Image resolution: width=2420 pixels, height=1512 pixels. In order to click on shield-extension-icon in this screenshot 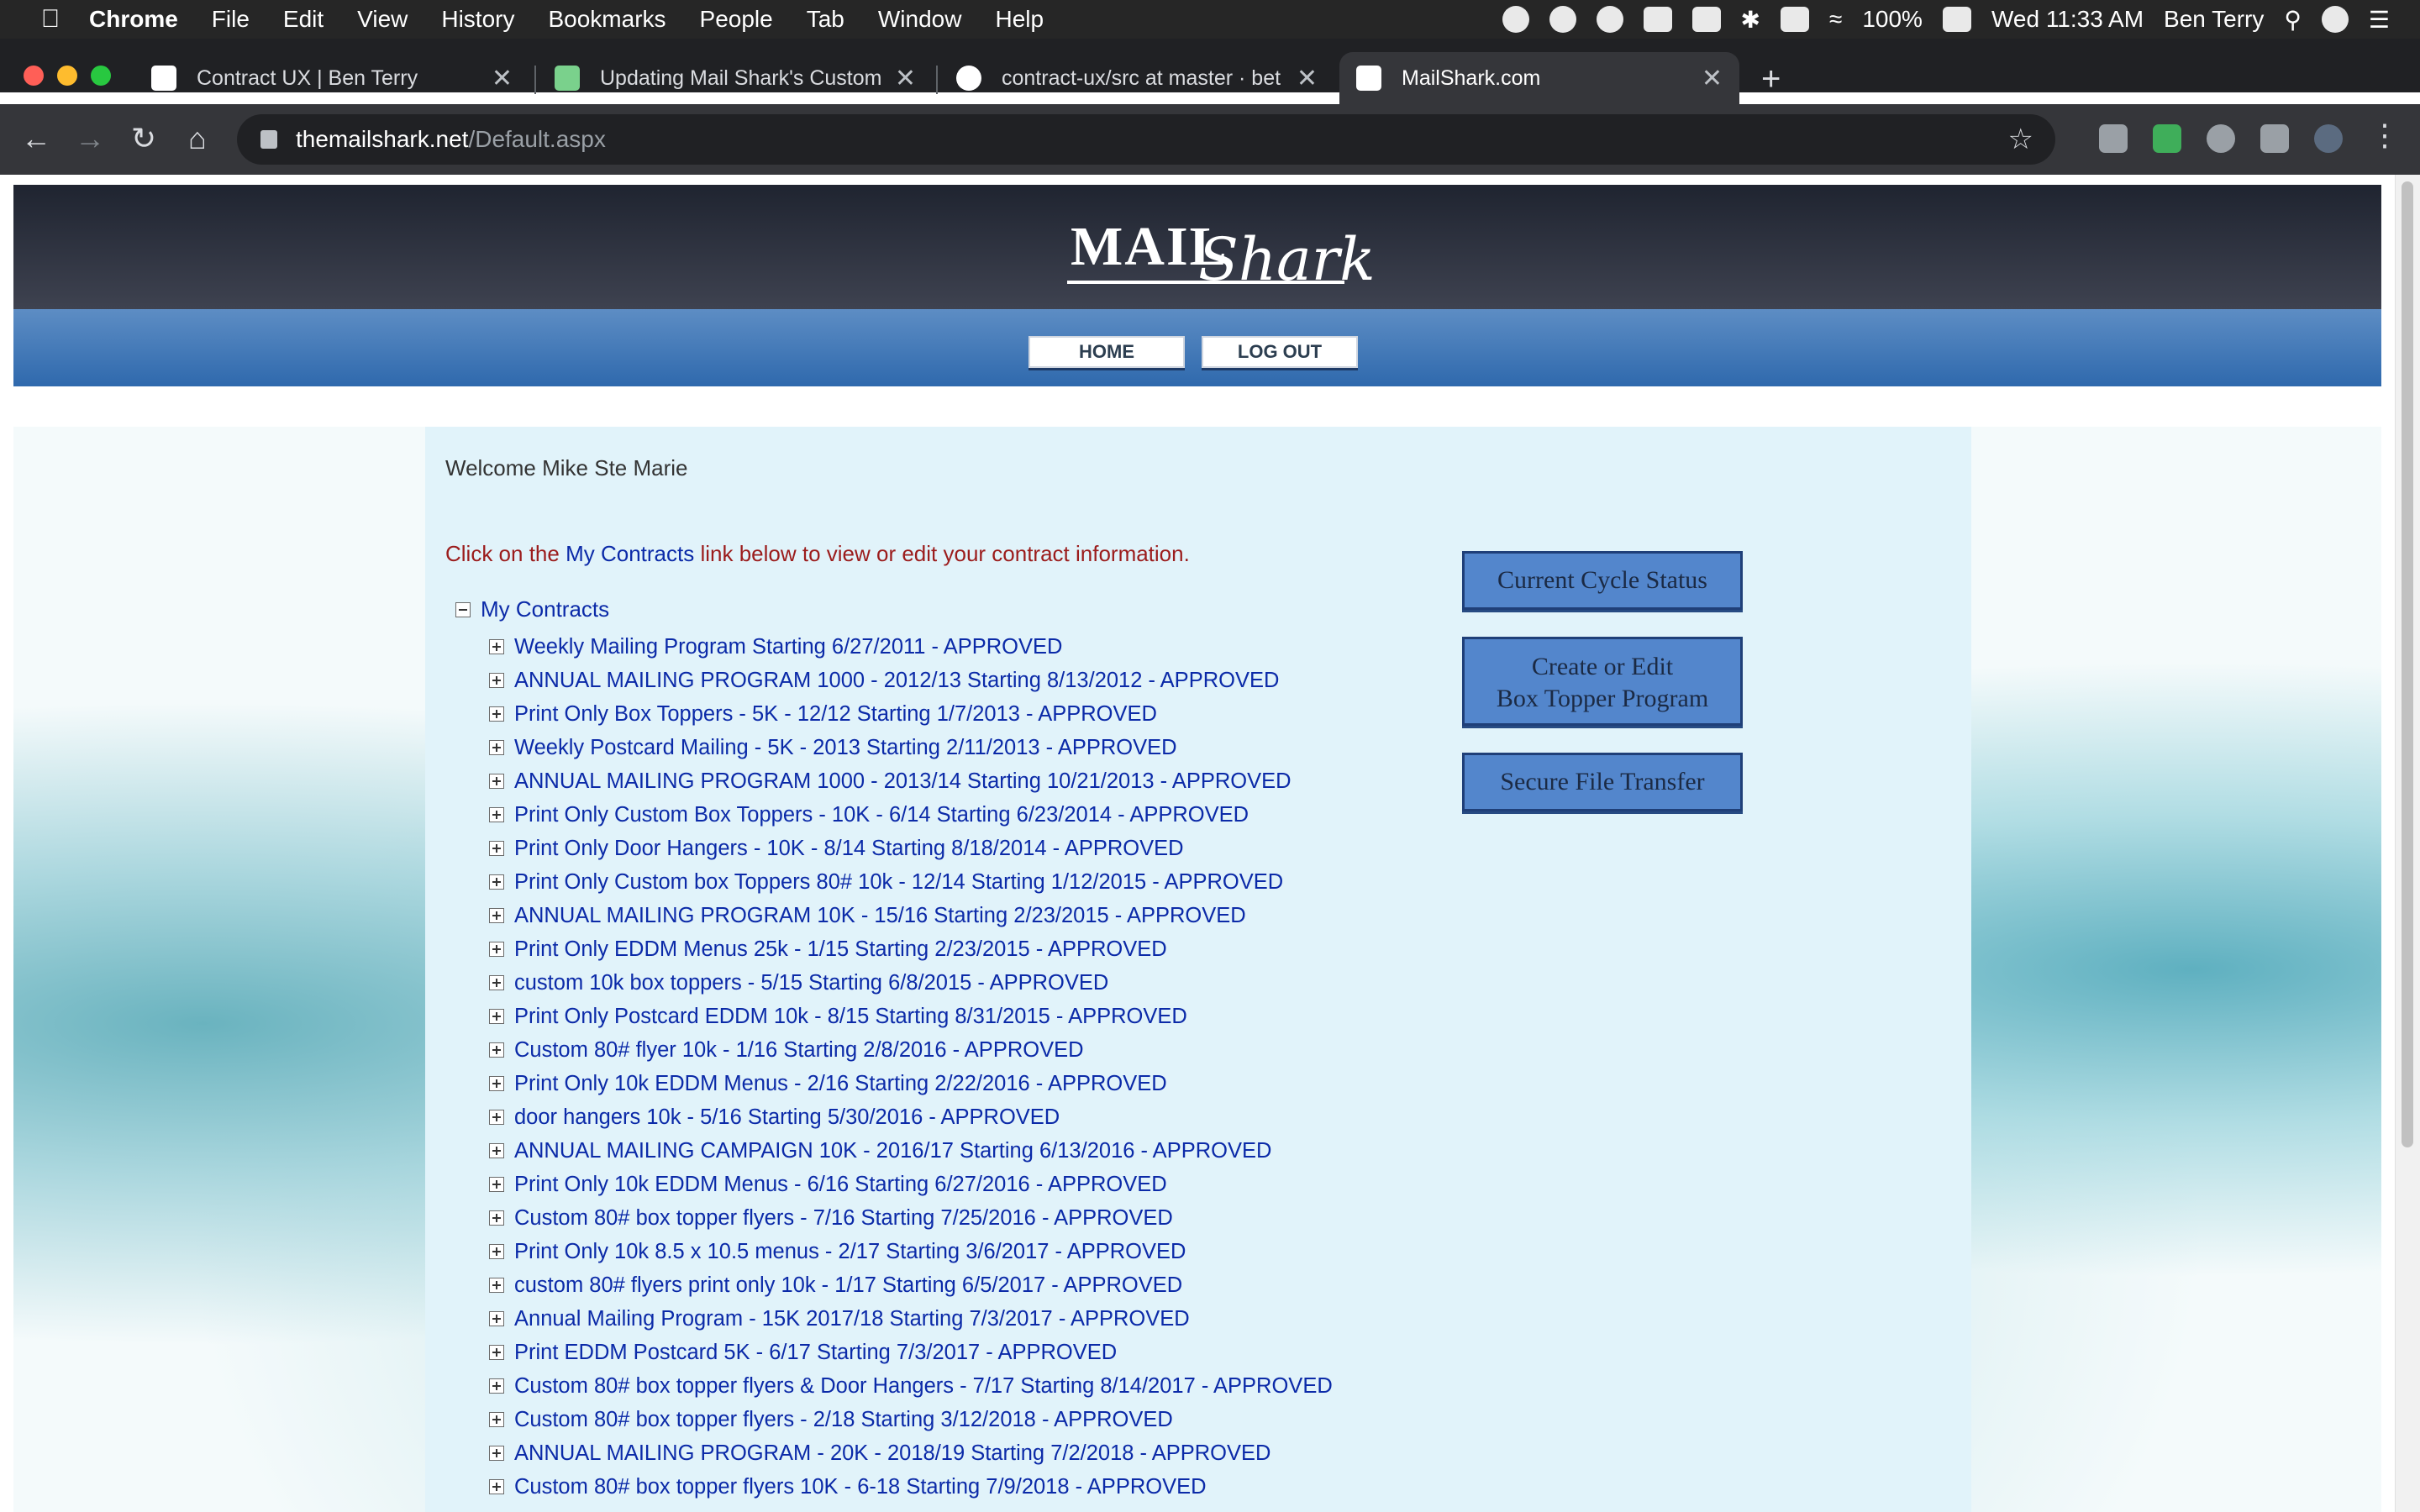, I will do `click(2167, 138)`.